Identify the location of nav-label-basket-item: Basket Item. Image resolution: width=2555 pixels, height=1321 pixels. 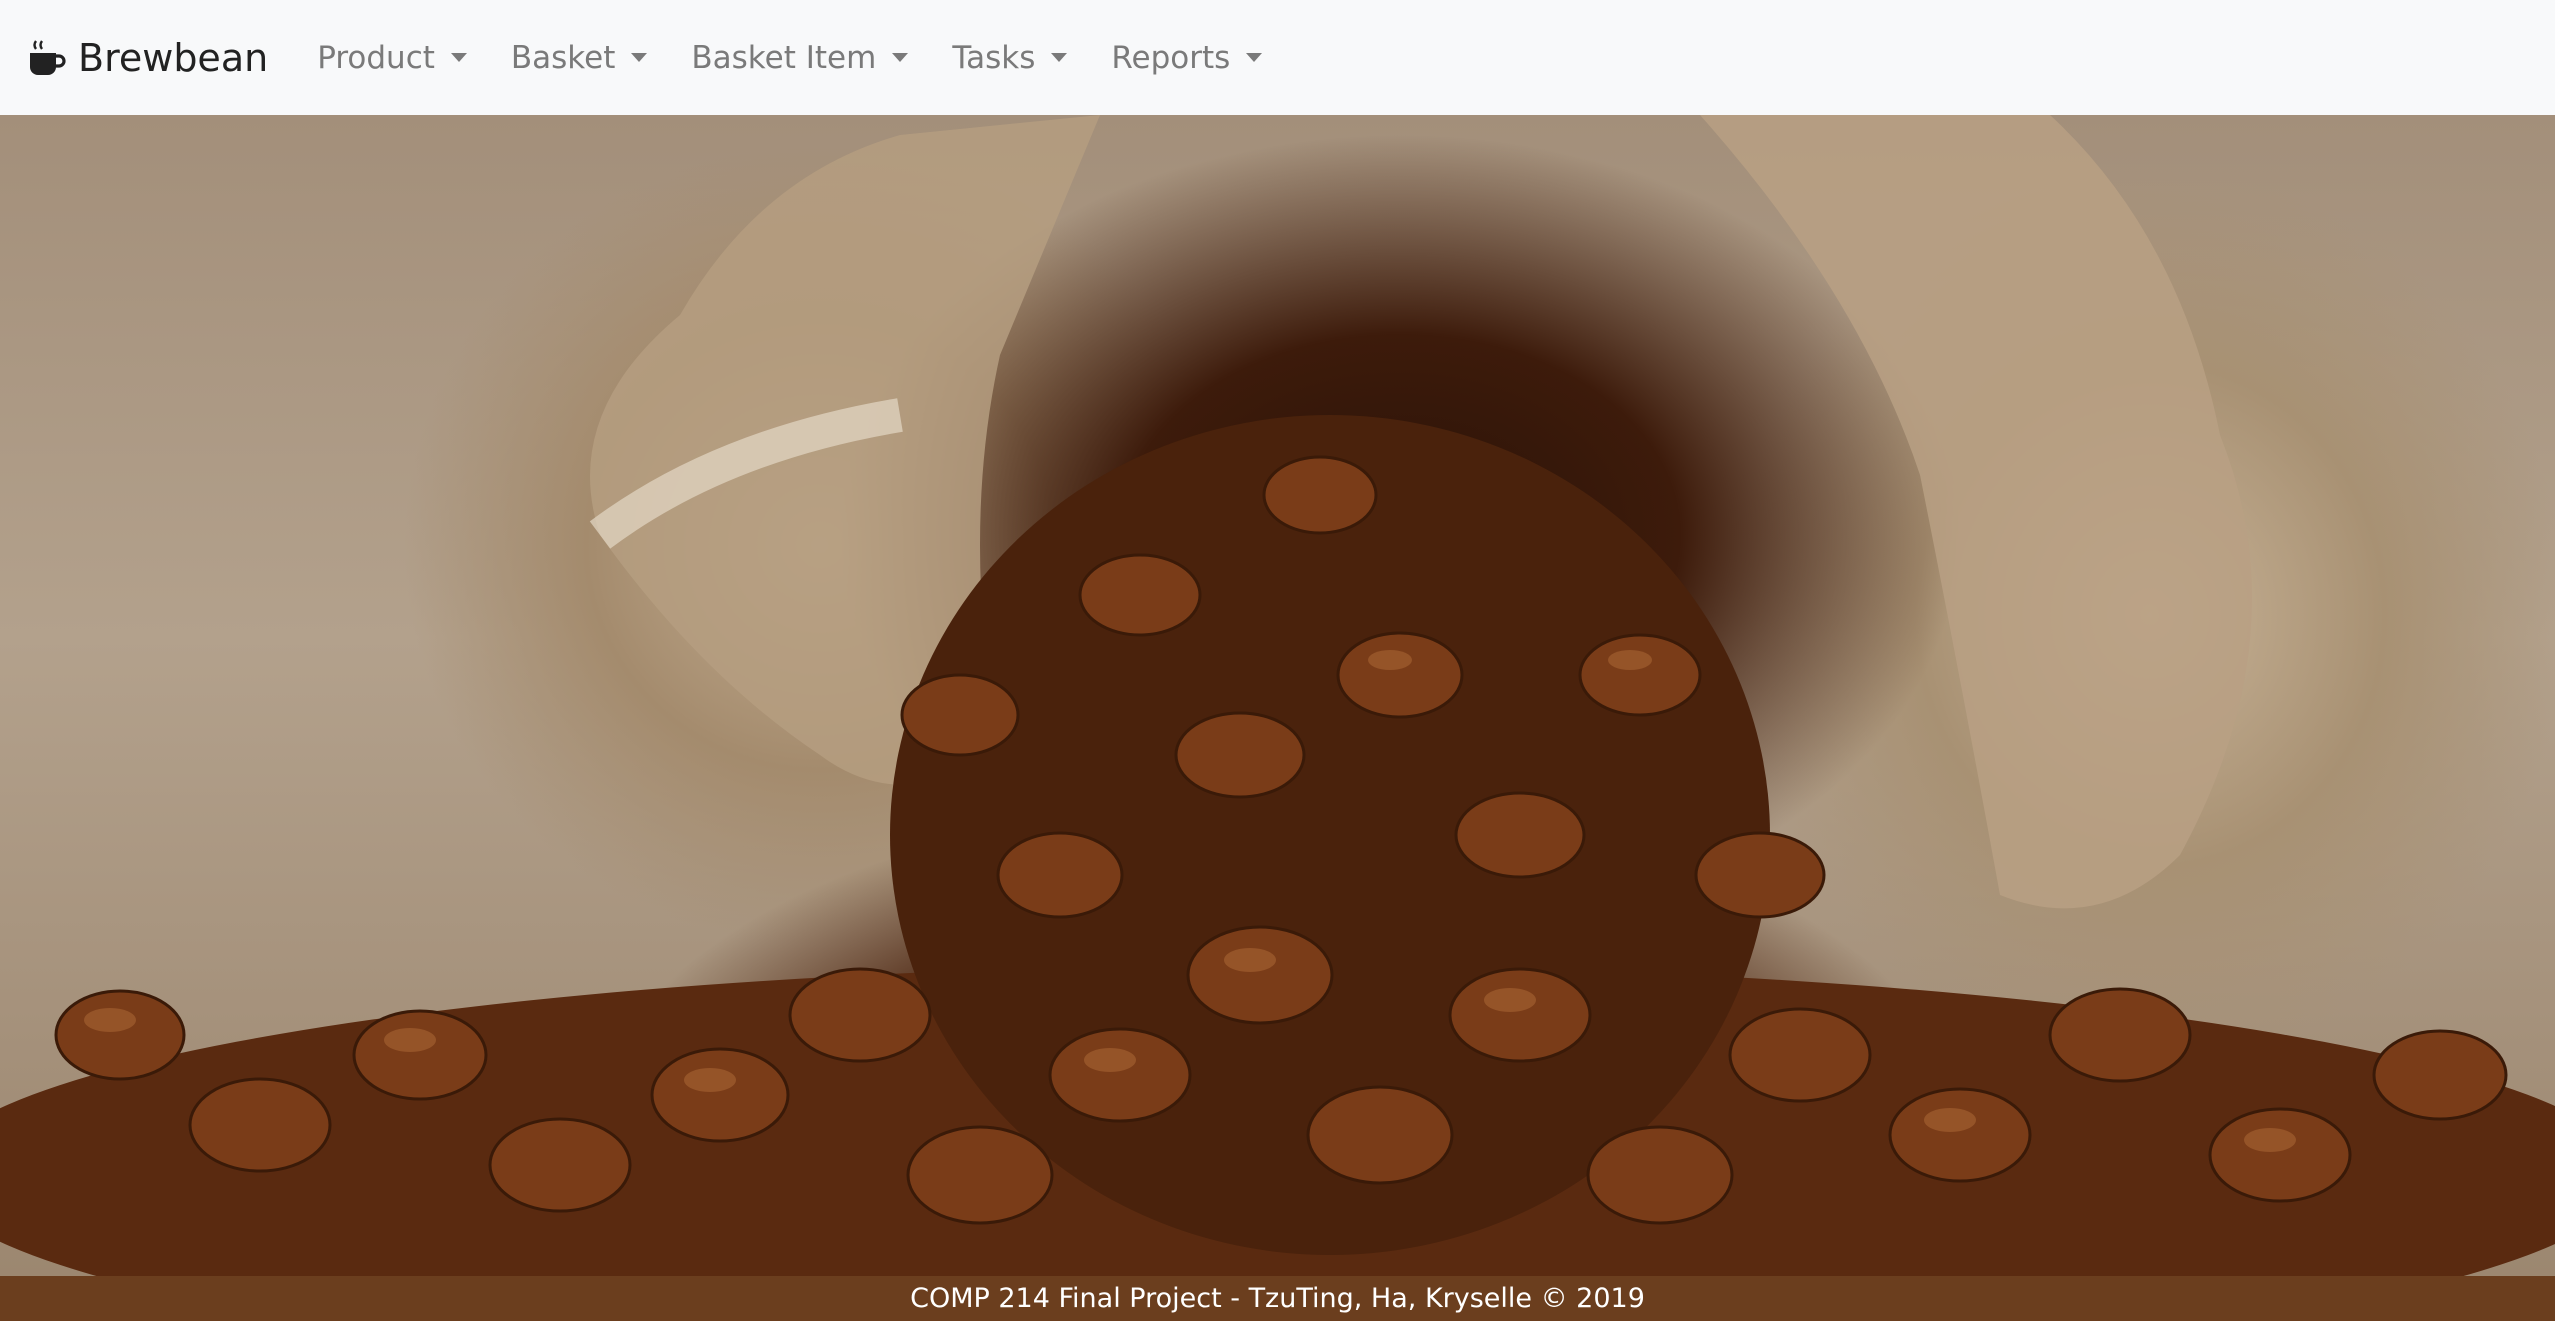
(784, 57).